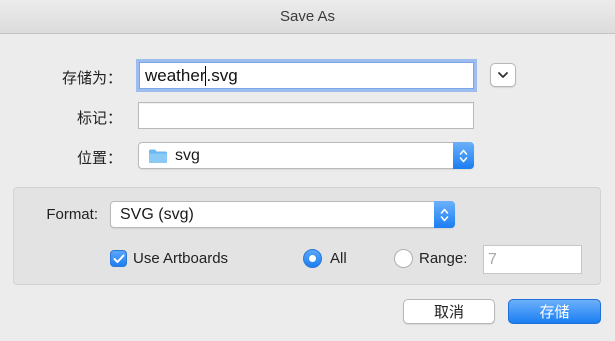  I want to click on filename-text-before-caret: weather, so click(175, 75).